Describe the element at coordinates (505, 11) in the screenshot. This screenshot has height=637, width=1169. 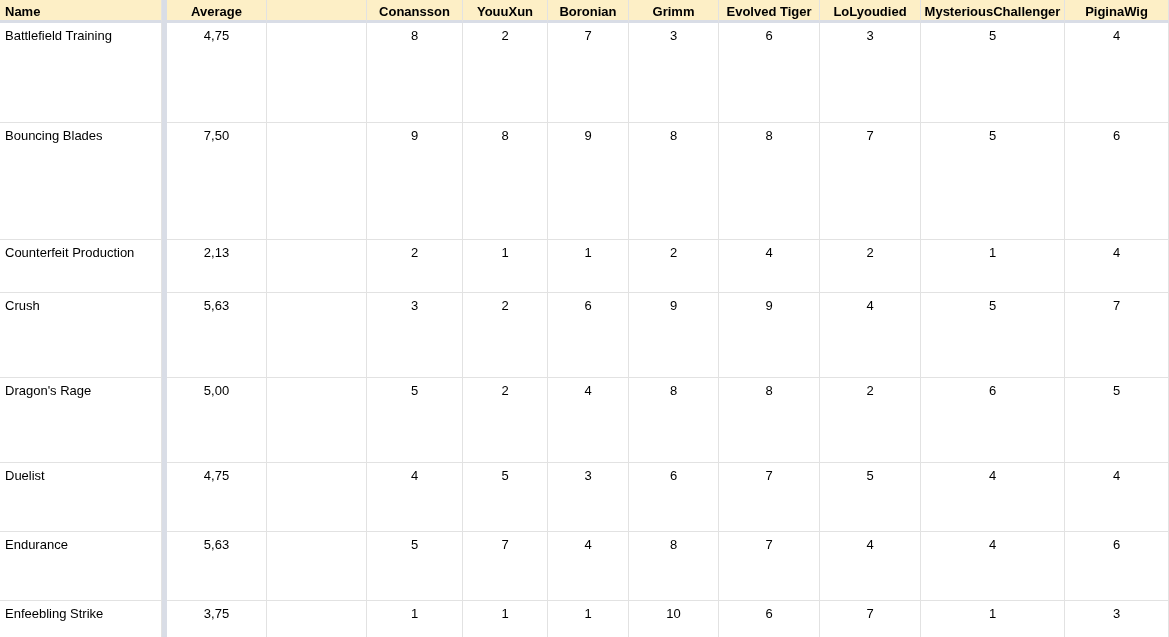
I see `column-header: YouuXun` at that location.